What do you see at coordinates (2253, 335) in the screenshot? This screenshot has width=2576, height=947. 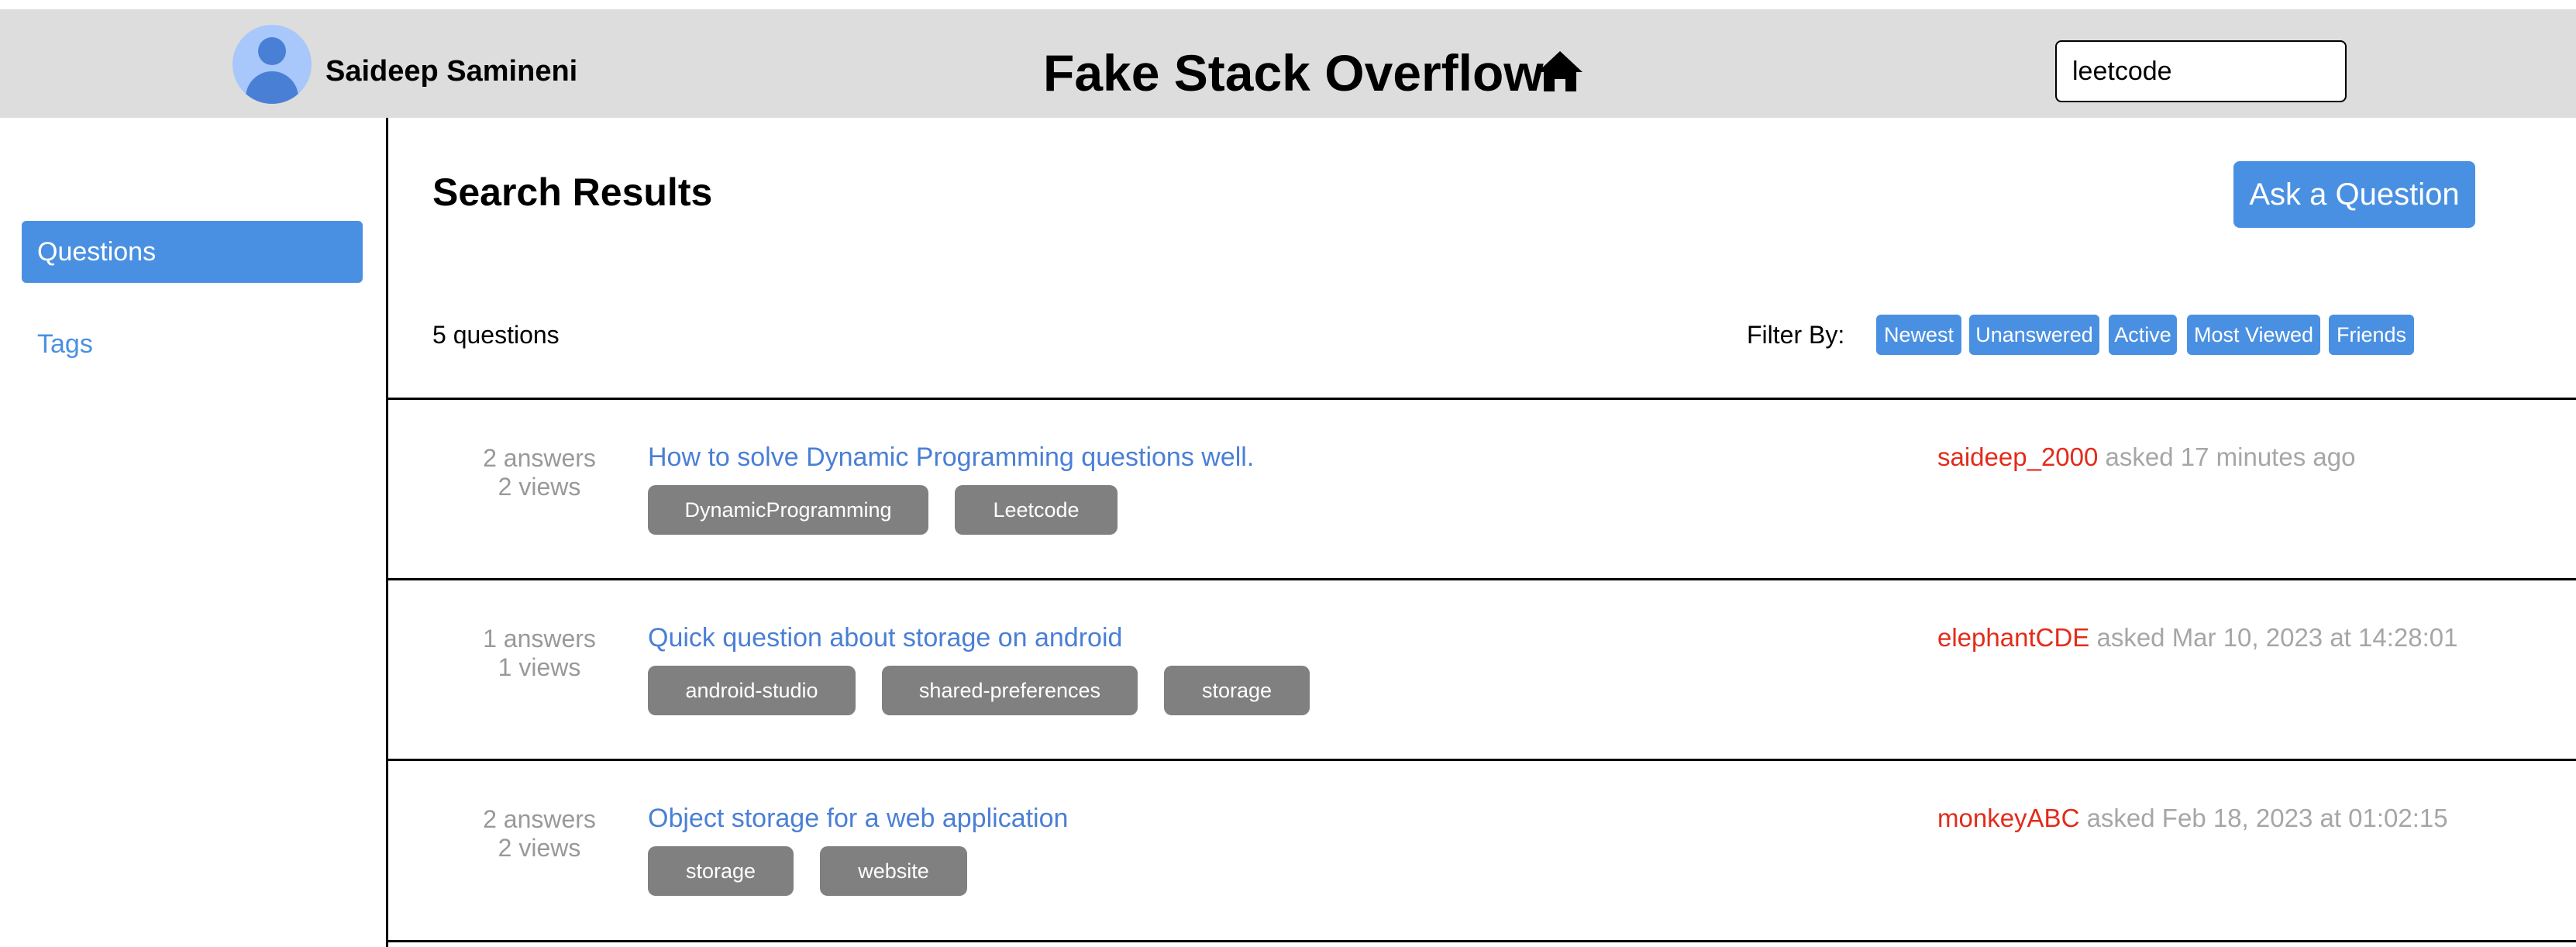 I see `filter-most-viewed-button: Most Viewed` at bounding box center [2253, 335].